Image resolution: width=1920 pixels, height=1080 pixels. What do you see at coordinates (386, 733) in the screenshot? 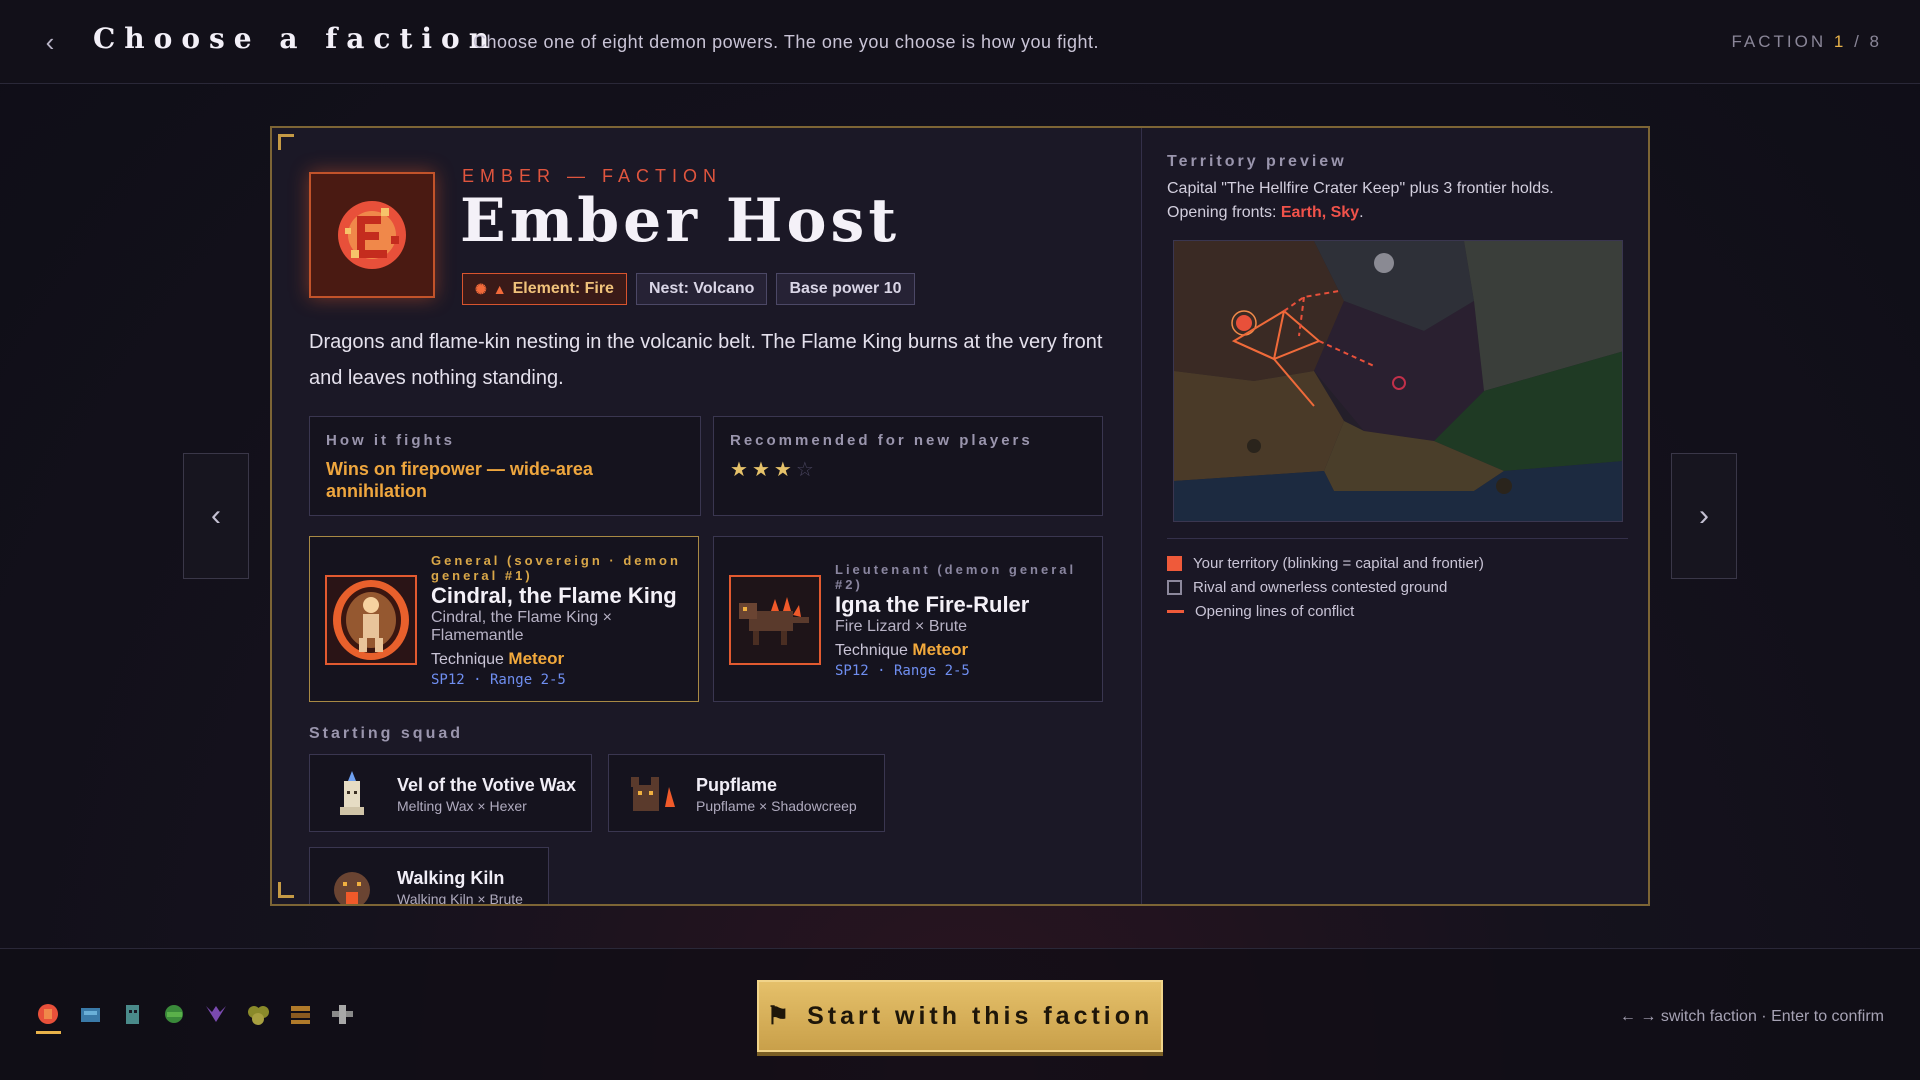
I see `squad-label: Starting squad` at bounding box center [386, 733].